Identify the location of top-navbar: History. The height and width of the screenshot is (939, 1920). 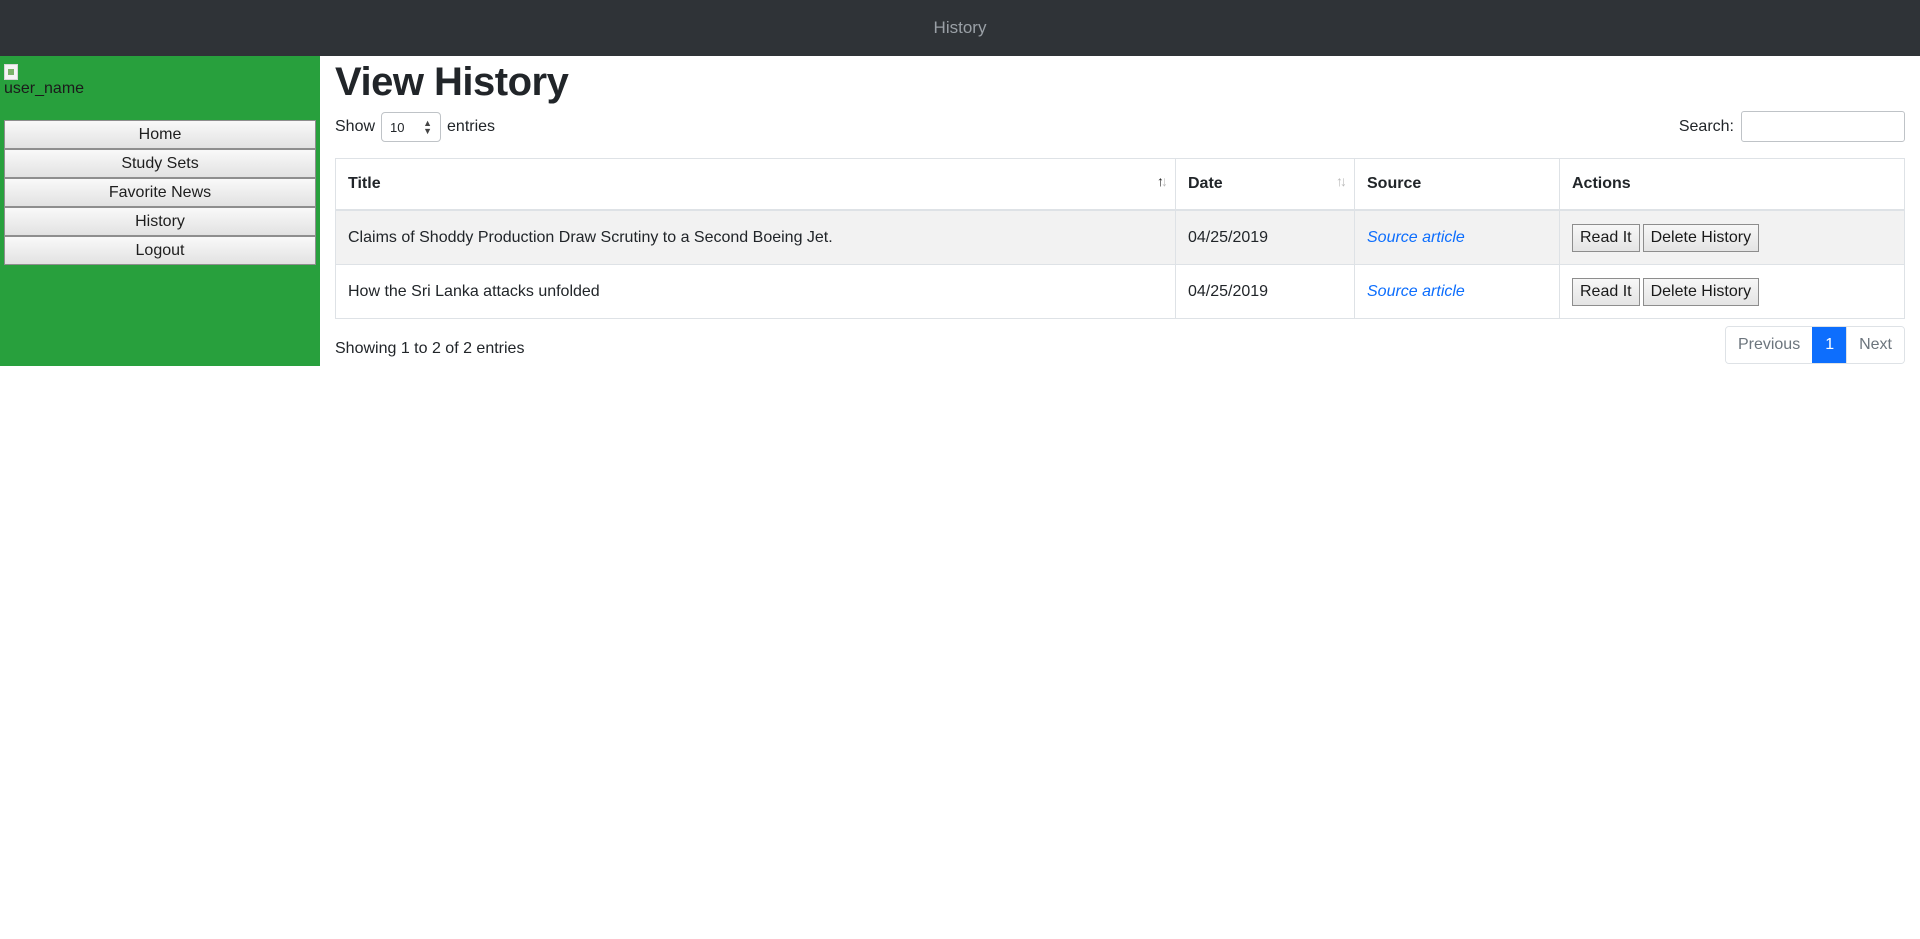
(960, 28).